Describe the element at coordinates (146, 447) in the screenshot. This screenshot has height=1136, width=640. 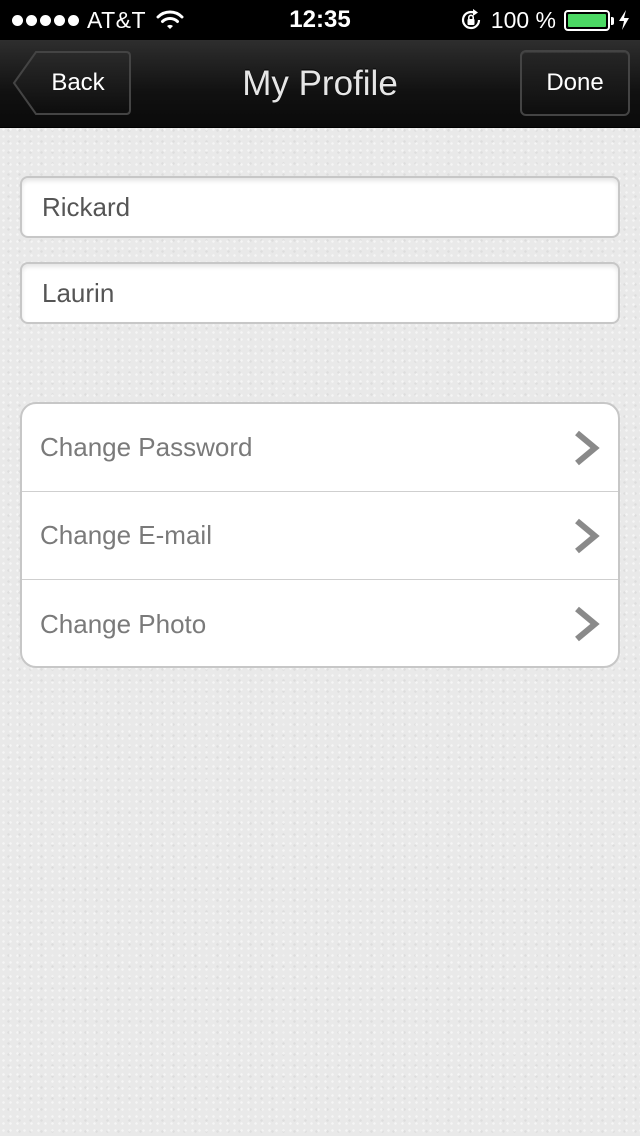
I see `change-password-label: Change Password` at that location.